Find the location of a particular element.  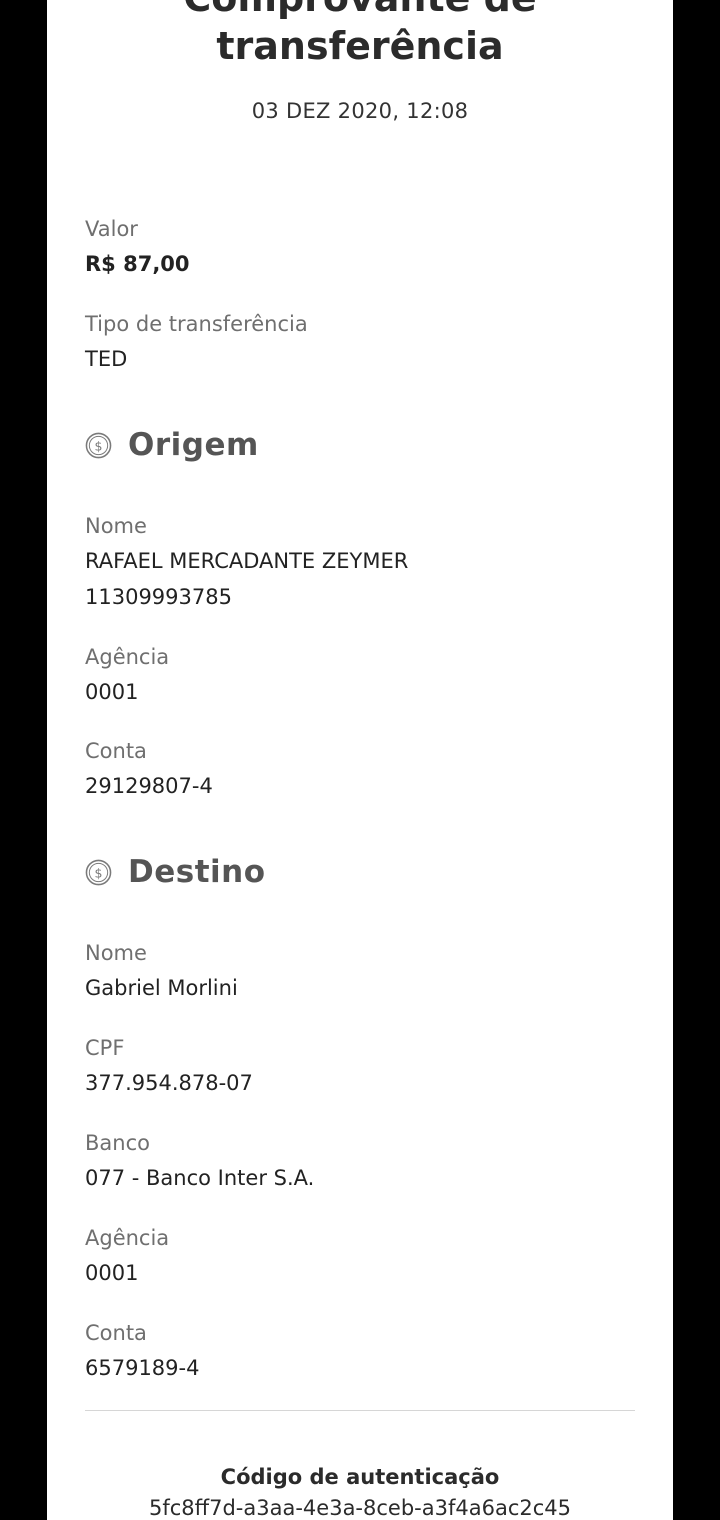

destino-nome-label: Nome is located at coordinates (116, 953).